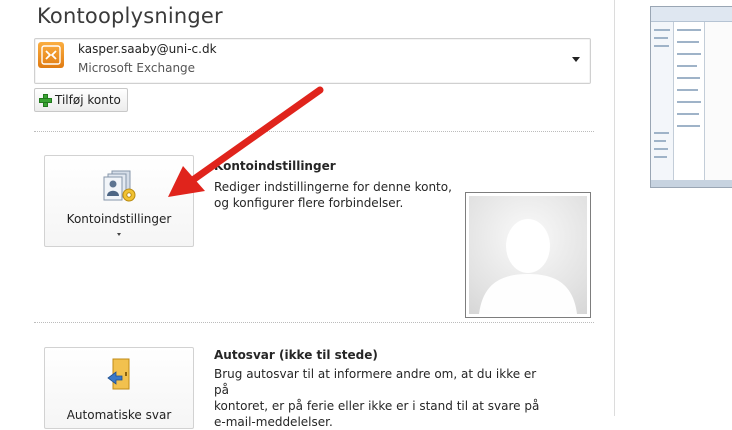 This screenshot has height=430, width=732. What do you see at coordinates (51, 55) in the screenshot?
I see `exchange-icon` at bounding box center [51, 55].